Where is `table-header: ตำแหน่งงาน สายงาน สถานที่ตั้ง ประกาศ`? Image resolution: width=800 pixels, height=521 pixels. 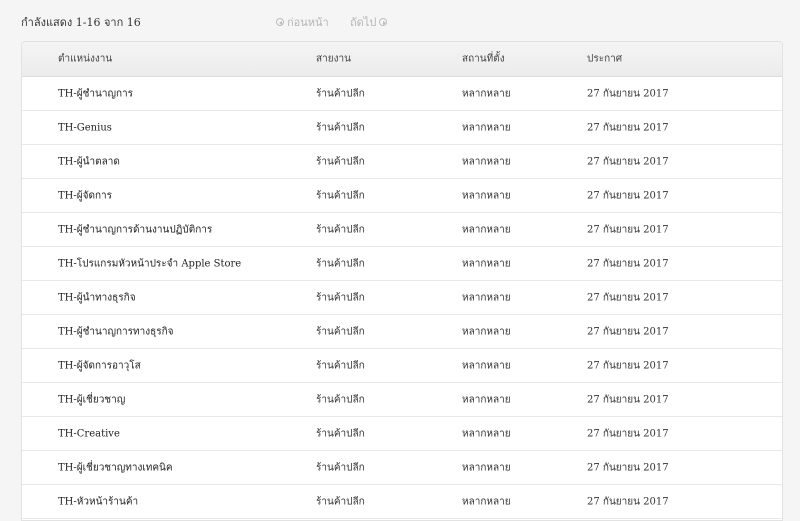 table-header: ตำแหน่งงาน สายงาน สถานที่ตั้ง ประกาศ is located at coordinates (402, 59).